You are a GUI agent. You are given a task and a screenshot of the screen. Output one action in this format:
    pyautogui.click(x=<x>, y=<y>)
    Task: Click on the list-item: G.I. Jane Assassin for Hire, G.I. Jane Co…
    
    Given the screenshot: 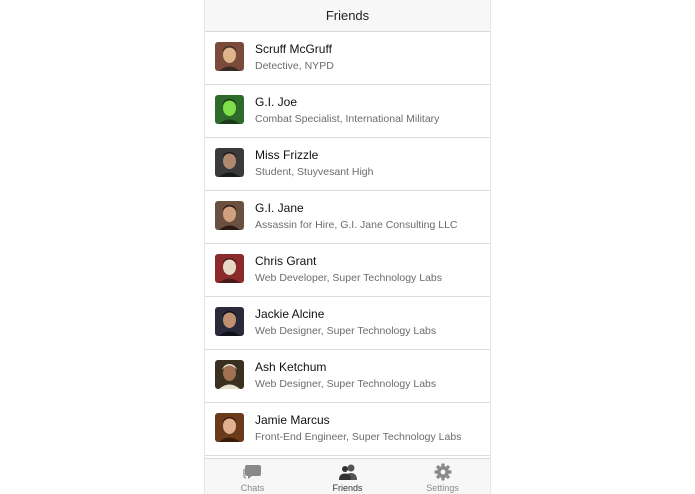 What is the action you would take?
    pyautogui.click(x=347, y=217)
    